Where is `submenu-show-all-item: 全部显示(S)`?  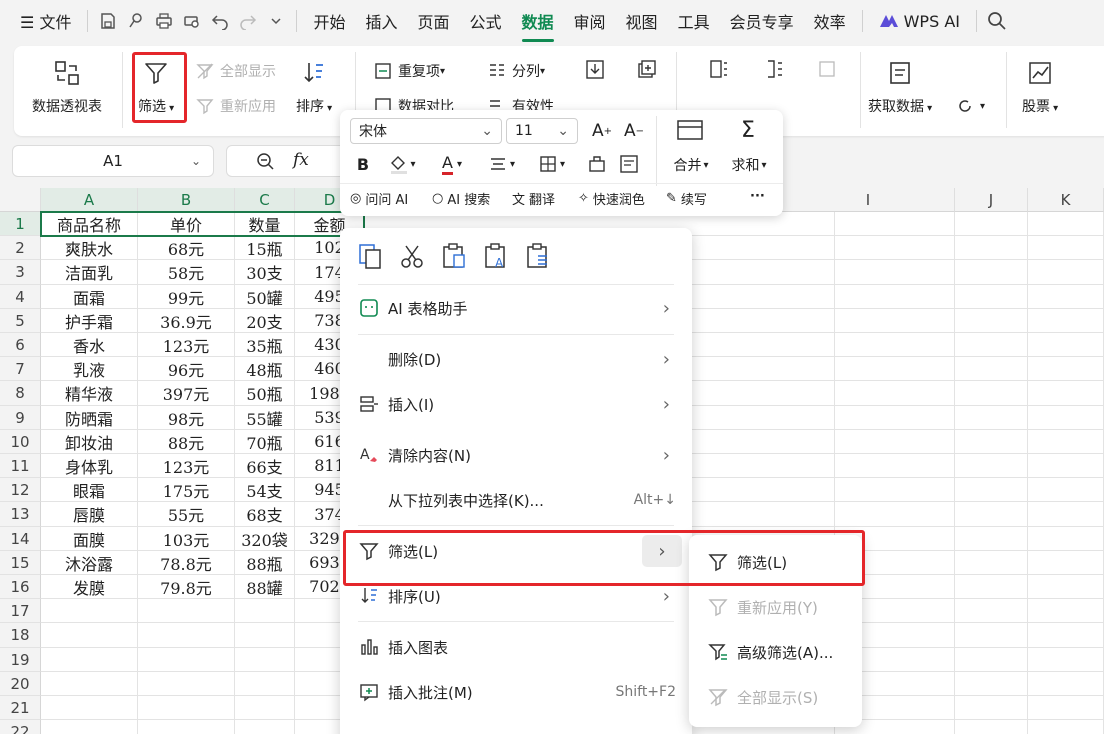 submenu-show-all-item: 全部显示(S) is located at coordinates (775, 697).